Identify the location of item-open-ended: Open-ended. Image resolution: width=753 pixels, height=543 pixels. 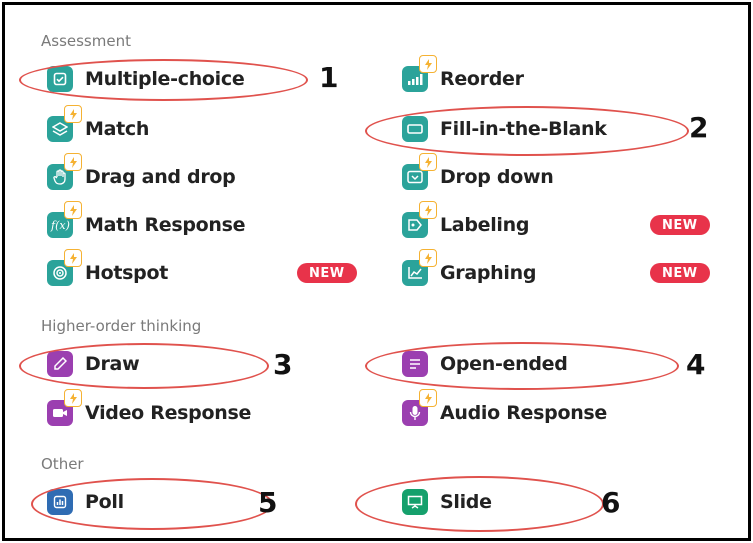
(485, 364).